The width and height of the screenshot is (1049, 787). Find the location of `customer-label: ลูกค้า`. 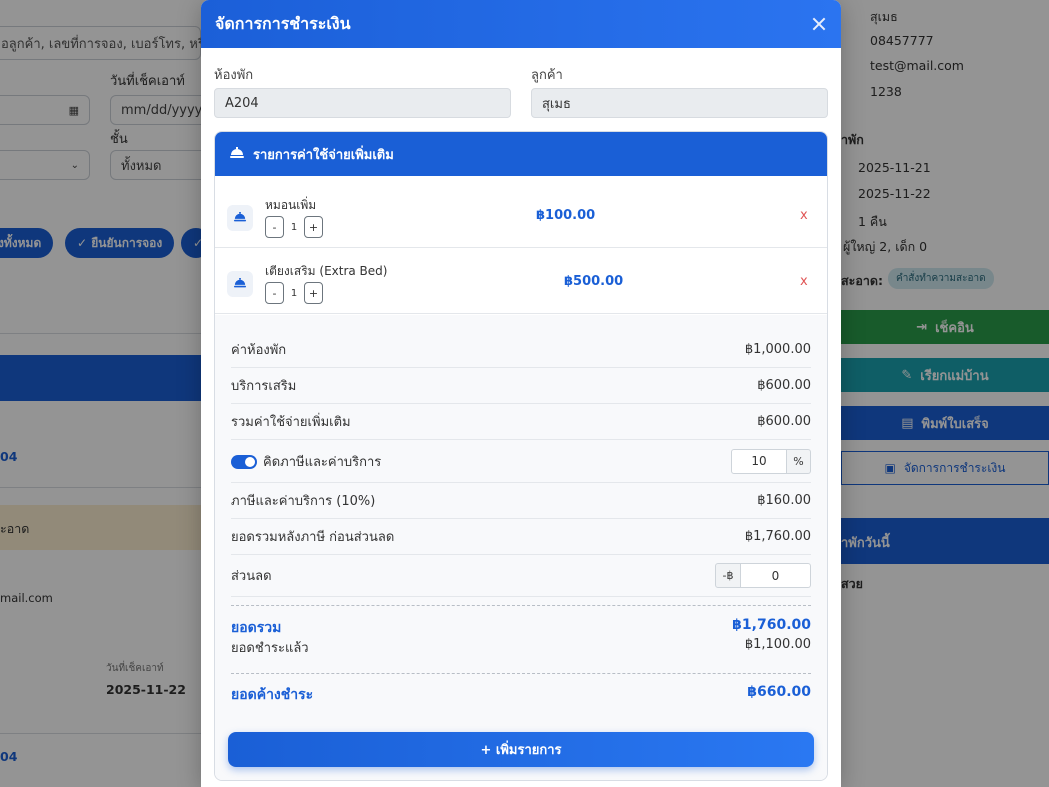

customer-label: ลูกค้า is located at coordinates (547, 75).